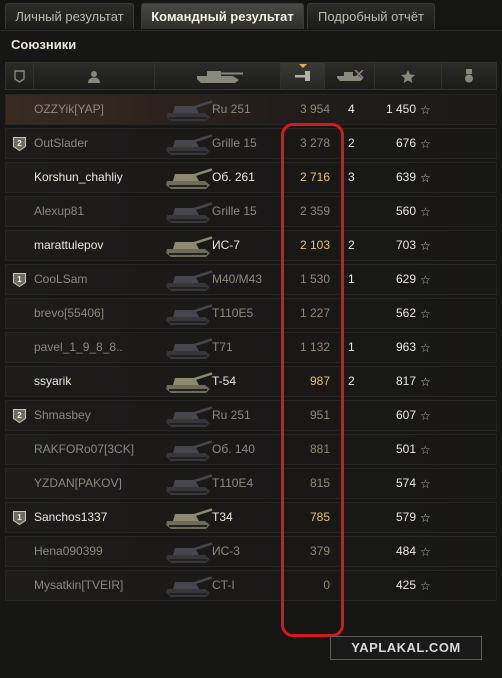 The width and height of the screenshot is (502, 678). I want to click on experience-value: 1 450, so click(400, 109).